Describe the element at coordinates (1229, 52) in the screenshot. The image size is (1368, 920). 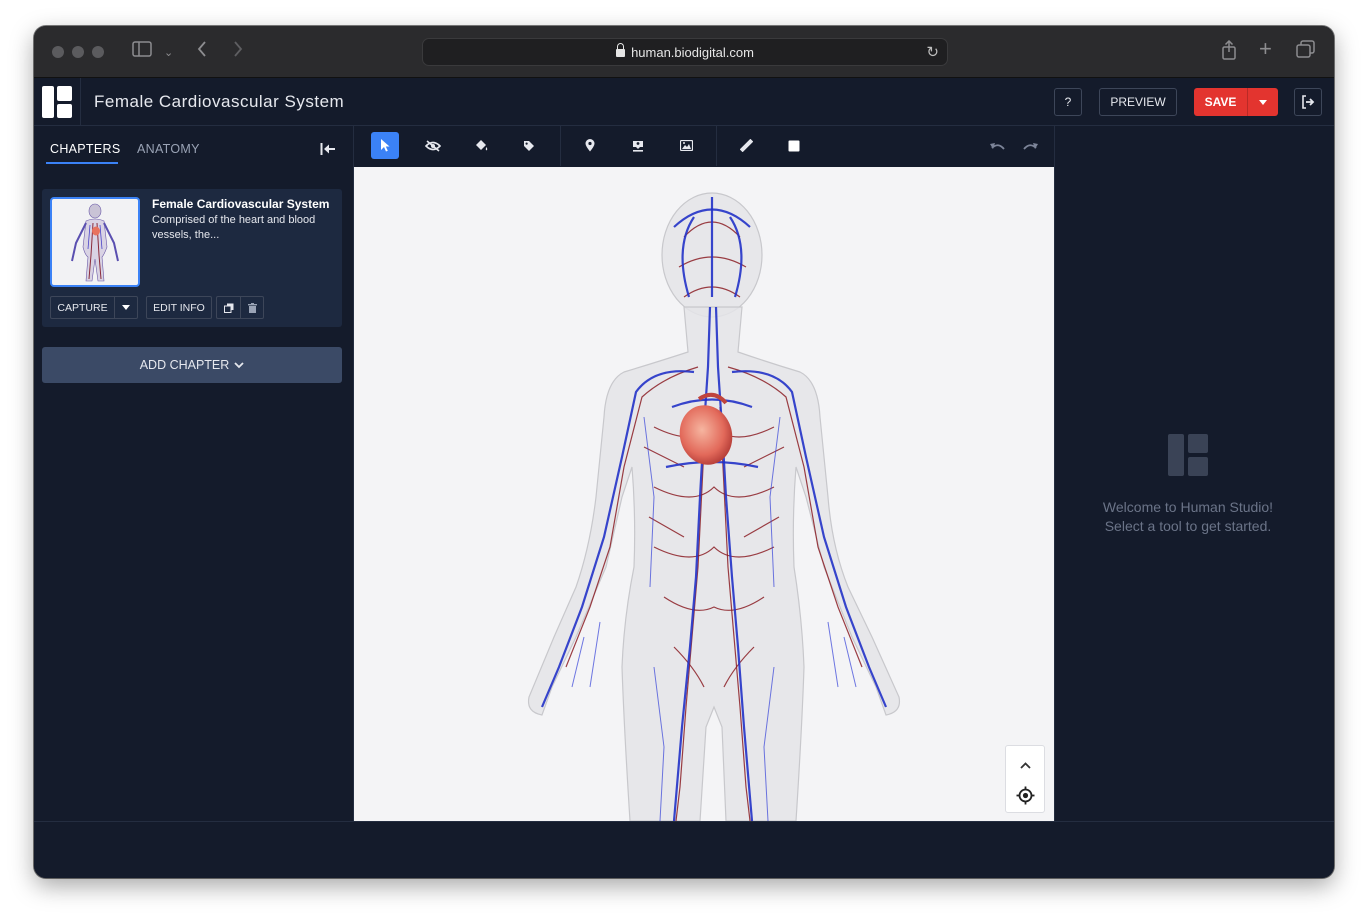
I see `share-icon` at that location.